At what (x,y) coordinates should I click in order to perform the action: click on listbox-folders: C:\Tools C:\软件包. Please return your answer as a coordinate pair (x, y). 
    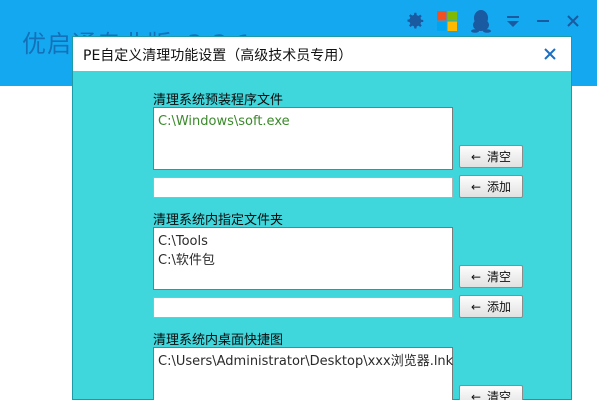
    Looking at the image, I should click on (303, 258).